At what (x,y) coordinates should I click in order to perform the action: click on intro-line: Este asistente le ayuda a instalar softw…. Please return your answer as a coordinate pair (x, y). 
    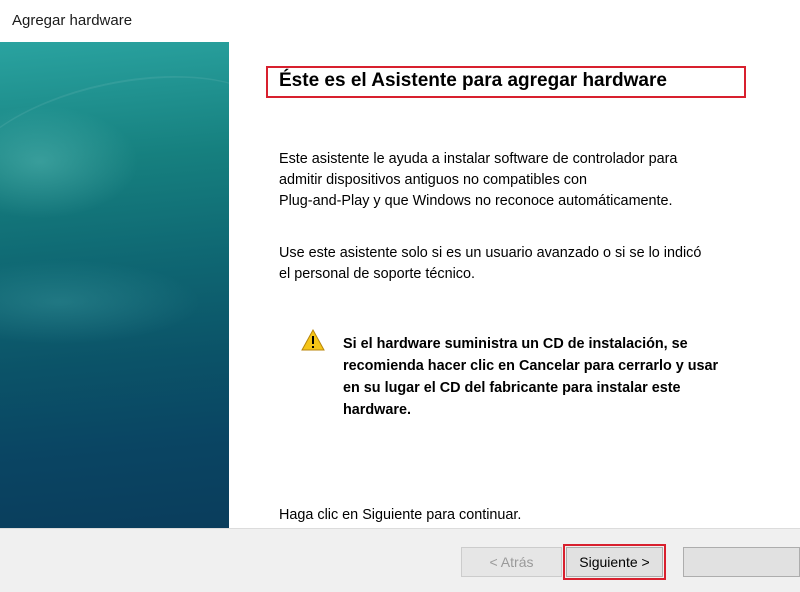
    Looking at the image, I should click on (478, 159).